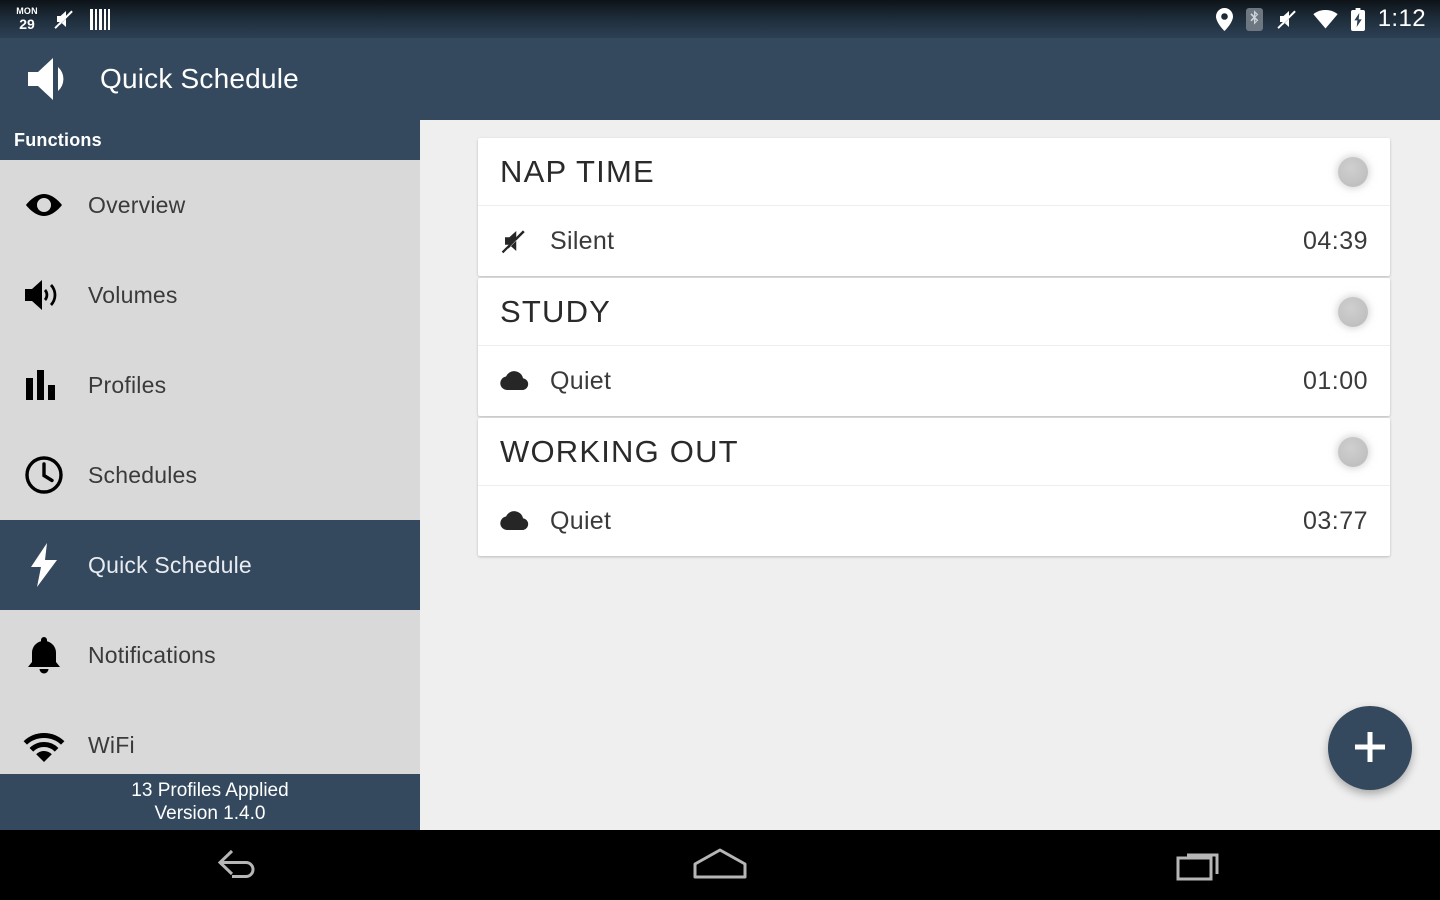  What do you see at coordinates (934, 241) in the screenshot?
I see `schedule-card-row: Silent 04:39` at bounding box center [934, 241].